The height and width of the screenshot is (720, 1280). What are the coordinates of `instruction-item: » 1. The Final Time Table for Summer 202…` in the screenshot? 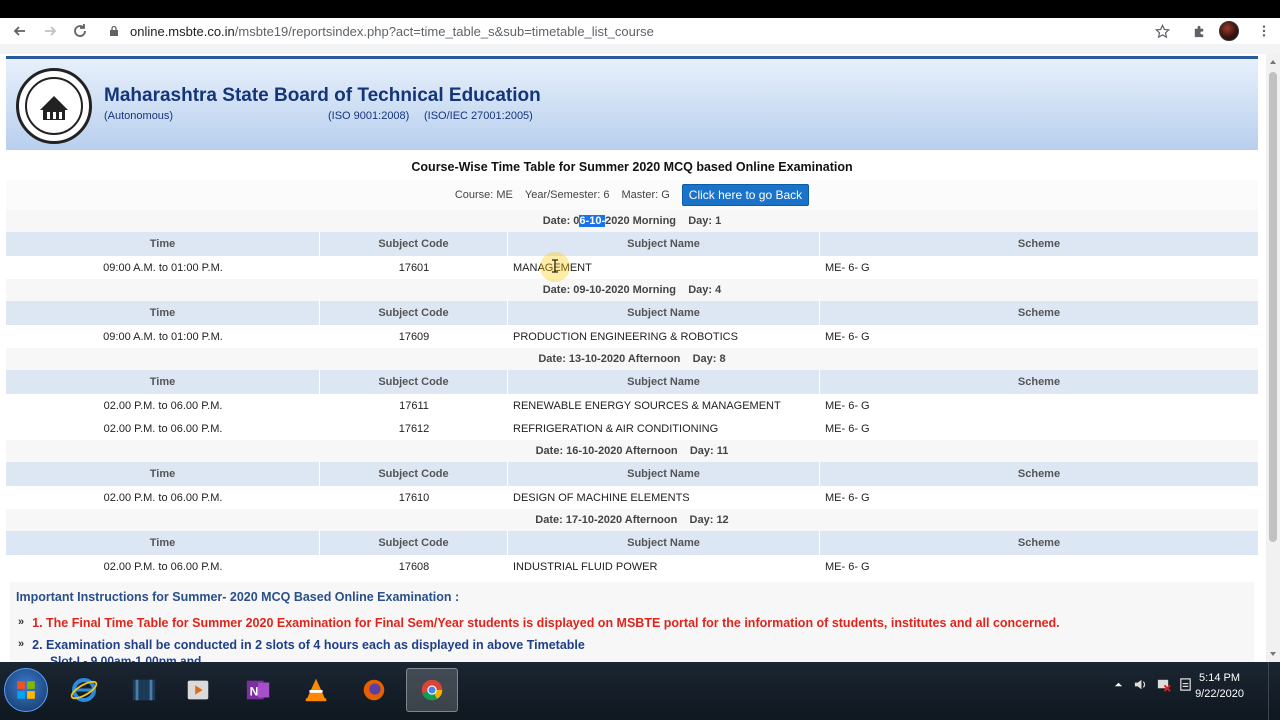 It's located at (539, 623).